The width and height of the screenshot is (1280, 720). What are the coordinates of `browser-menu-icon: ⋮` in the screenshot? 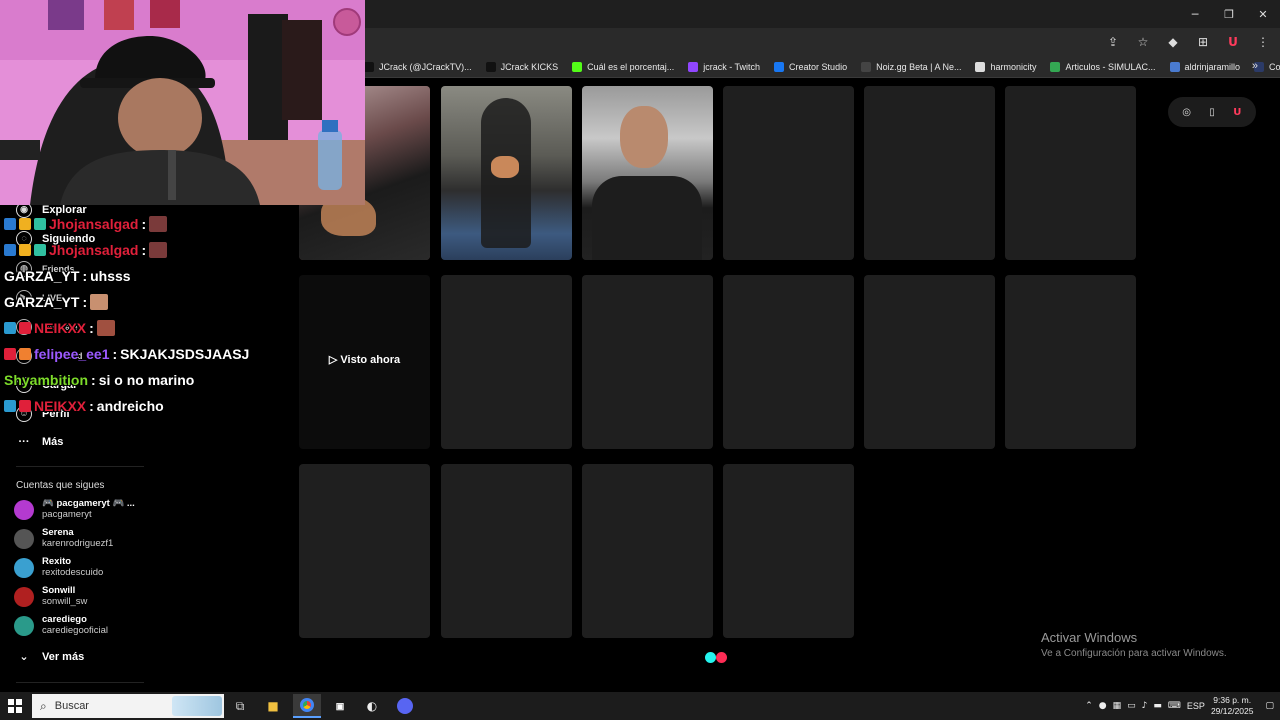 It's located at (1263, 42).